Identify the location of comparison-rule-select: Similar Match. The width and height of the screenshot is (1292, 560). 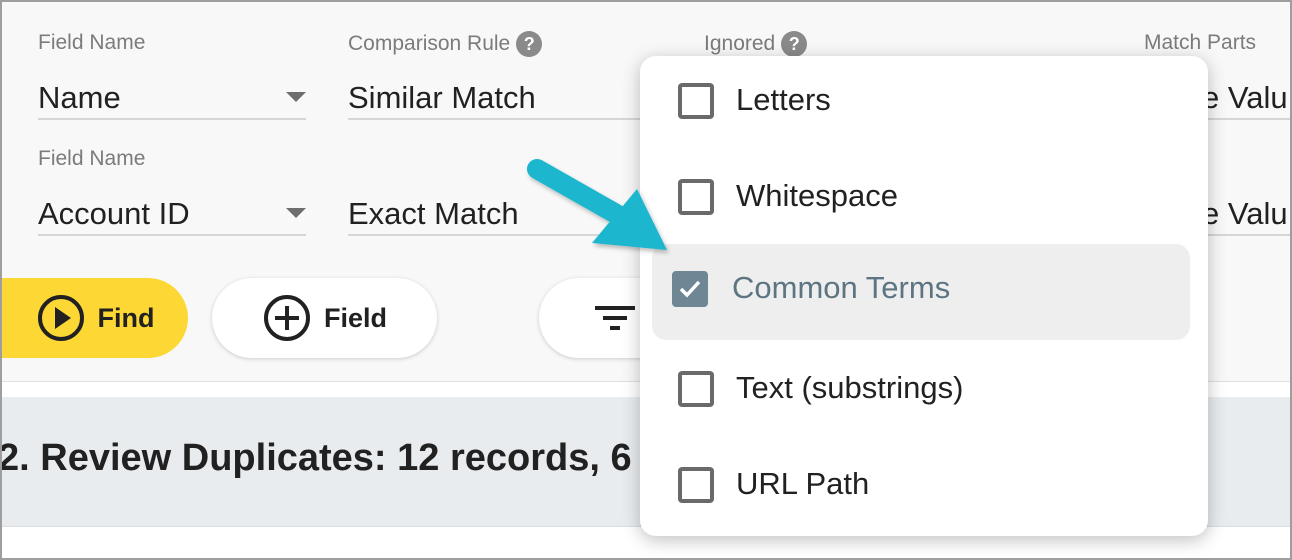
(498, 94).